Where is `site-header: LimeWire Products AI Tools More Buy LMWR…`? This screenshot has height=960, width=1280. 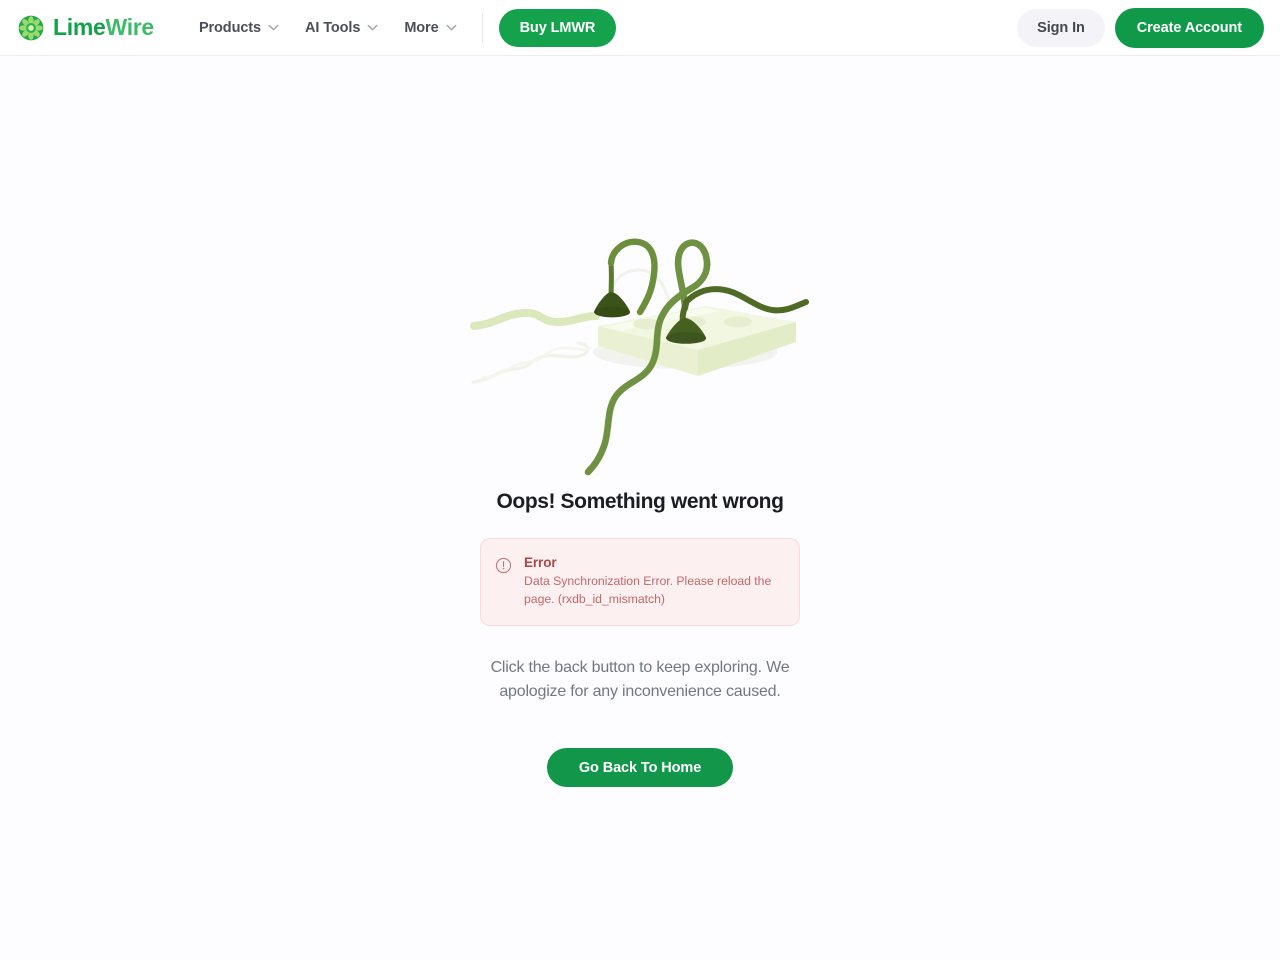 site-header: LimeWire Products AI Tools More Buy LMWR… is located at coordinates (640, 28).